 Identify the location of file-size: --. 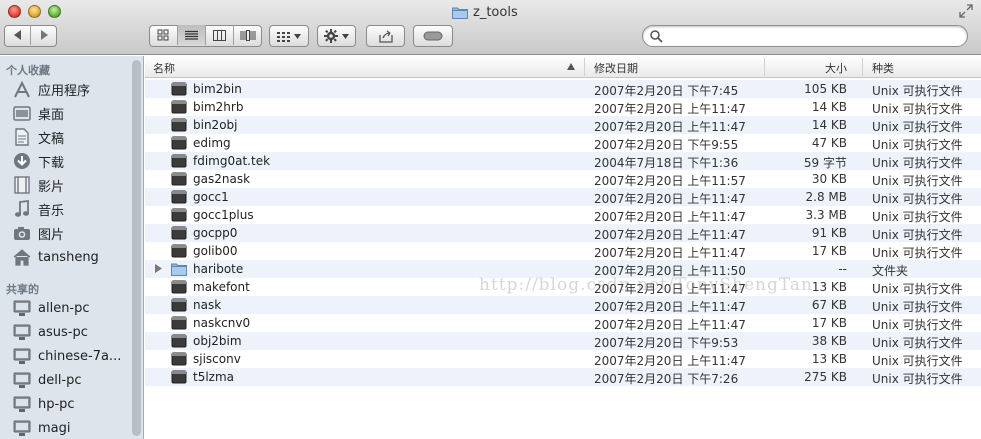
(842, 269).